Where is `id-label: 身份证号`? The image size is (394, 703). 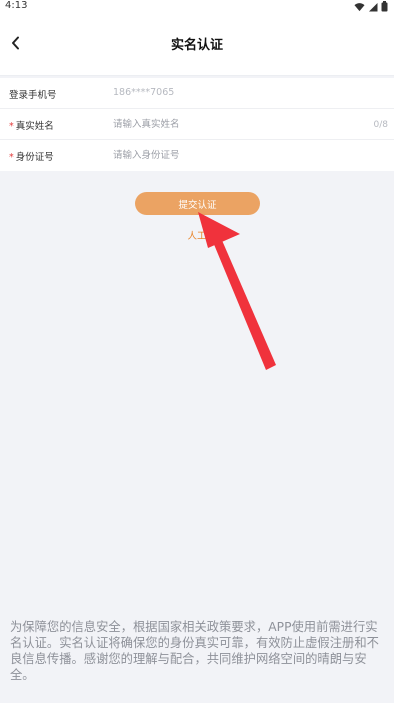
id-label: 身份证号 is located at coordinates (34, 157).